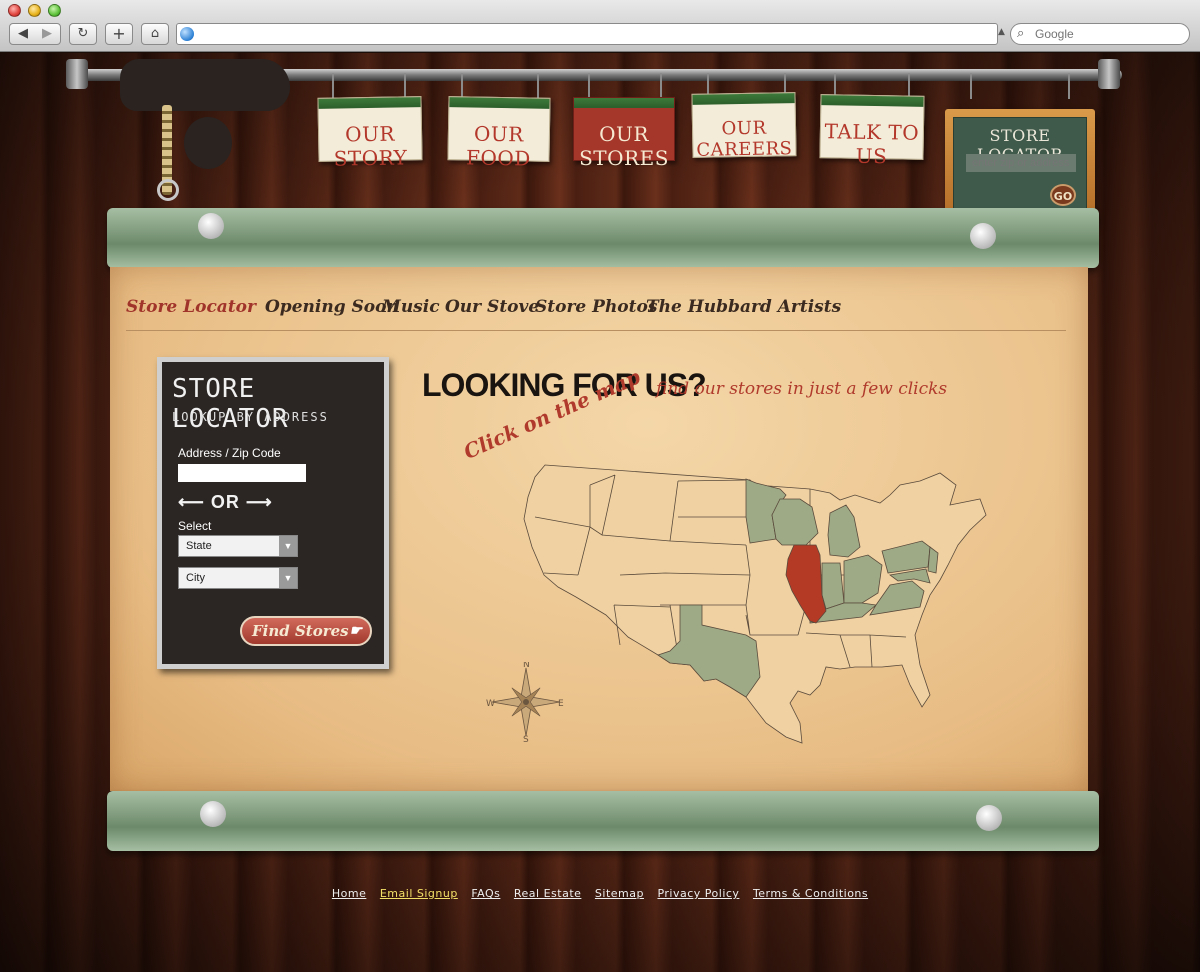 The width and height of the screenshot is (1200, 972). I want to click on footer-link-sitemap: Sitemap, so click(619, 893).